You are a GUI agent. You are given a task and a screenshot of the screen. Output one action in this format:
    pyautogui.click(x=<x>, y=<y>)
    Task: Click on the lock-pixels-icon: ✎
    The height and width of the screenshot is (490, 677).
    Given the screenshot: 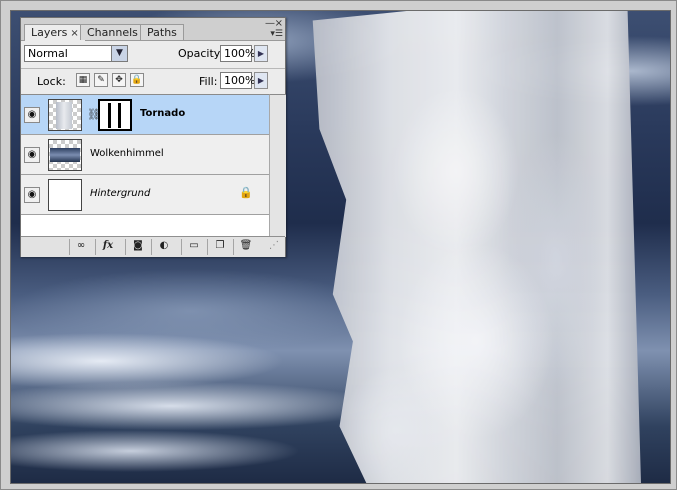 What is the action you would take?
    pyautogui.click(x=101, y=80)
    